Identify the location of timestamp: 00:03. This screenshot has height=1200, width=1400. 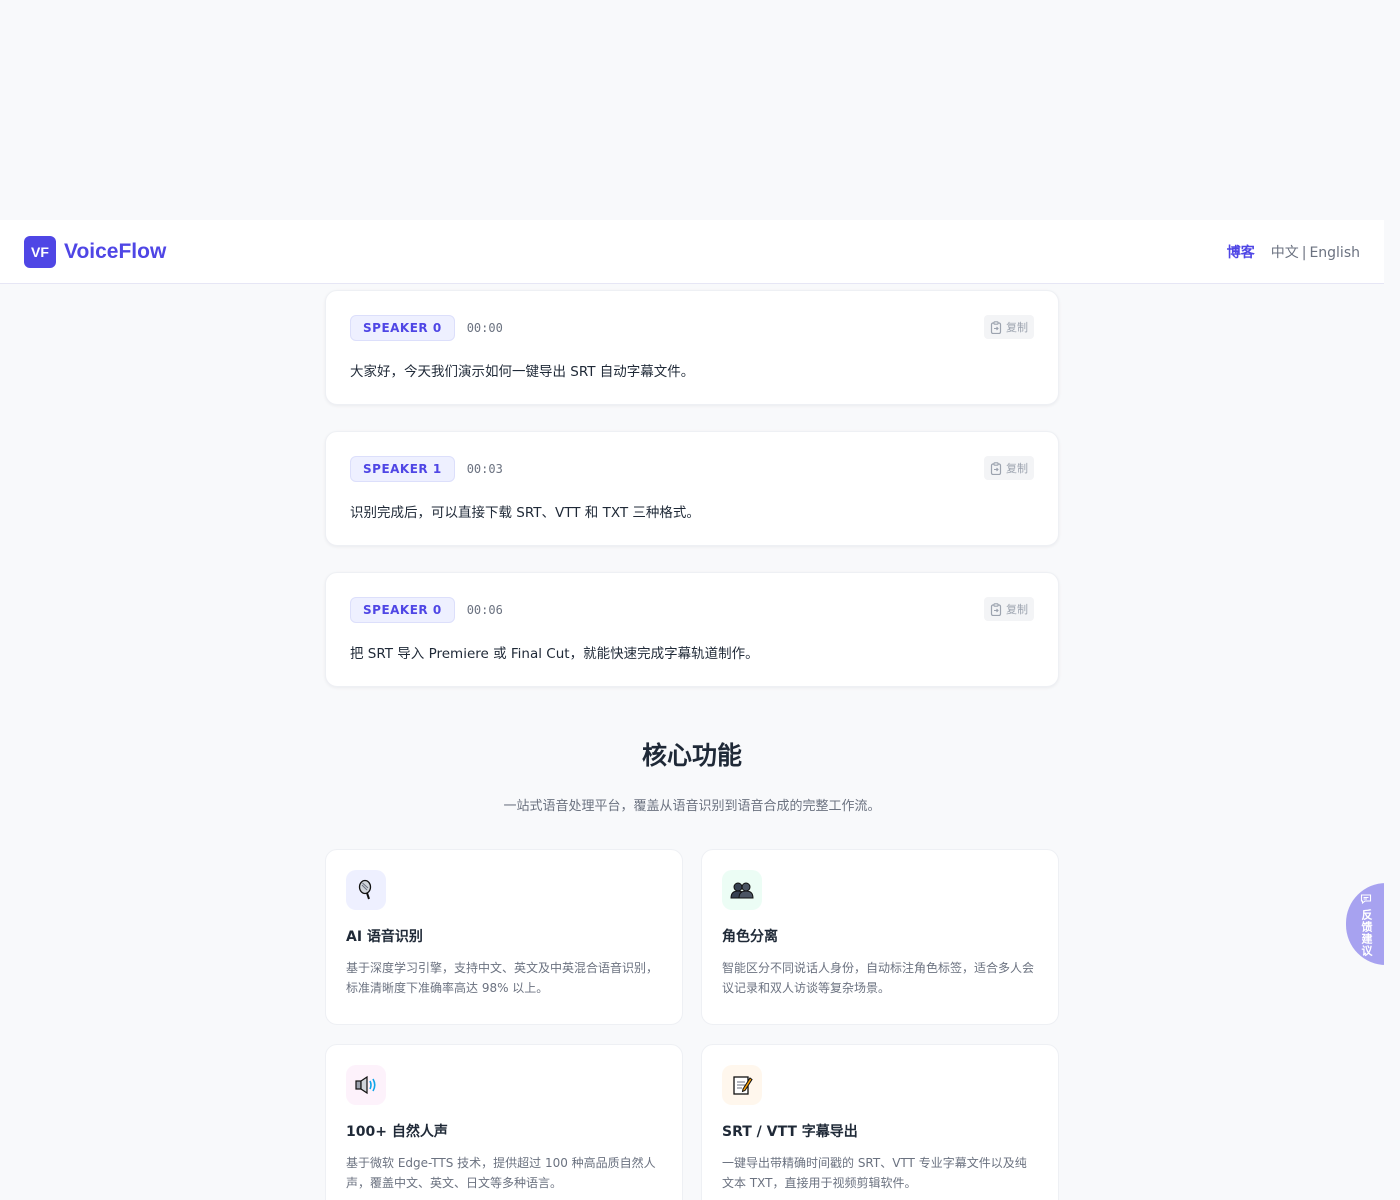
(484, 469).